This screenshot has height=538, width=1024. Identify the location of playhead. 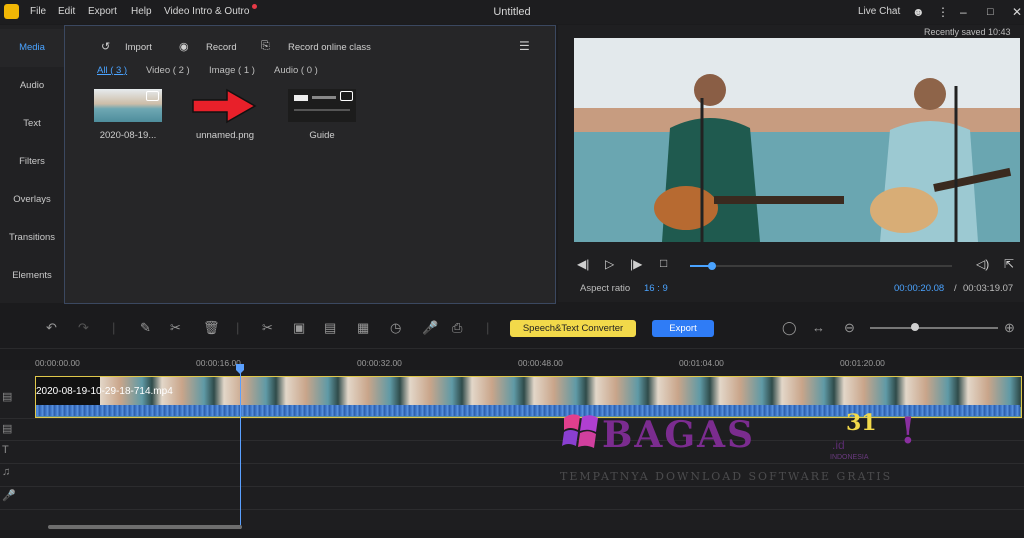
(240, 446).